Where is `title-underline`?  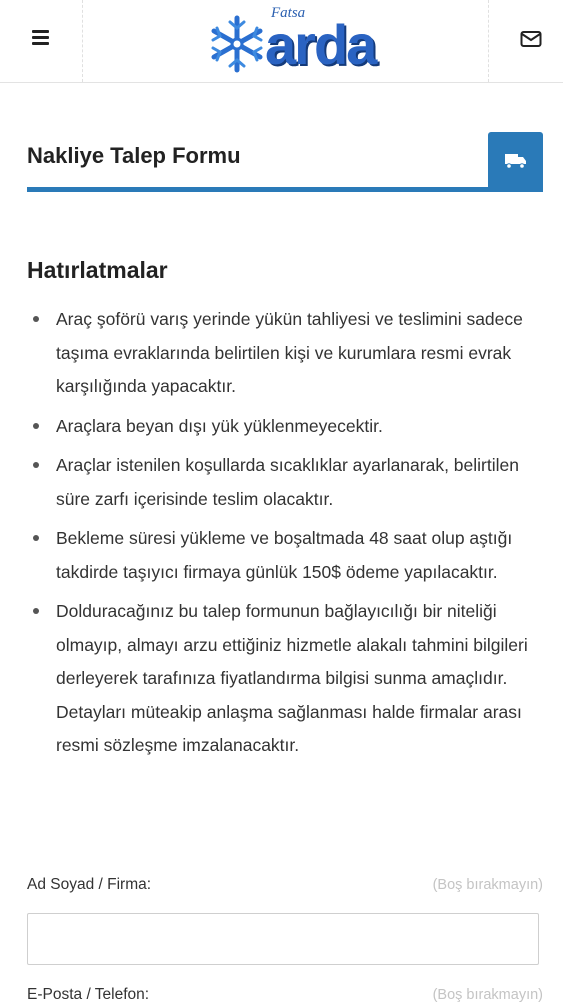 title-underline is located at coordinates (285, 189).